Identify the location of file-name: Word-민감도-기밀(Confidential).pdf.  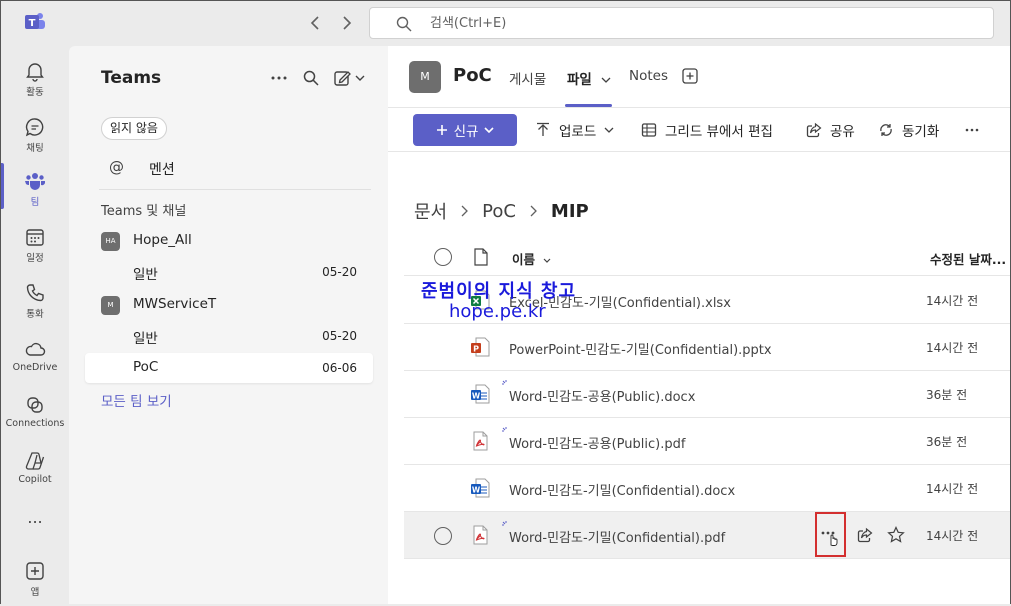
(617, 536).